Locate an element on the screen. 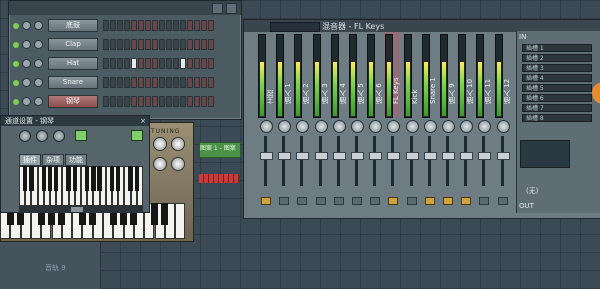  mixer-track: 插入 9 is located at coordinates (447, 124).